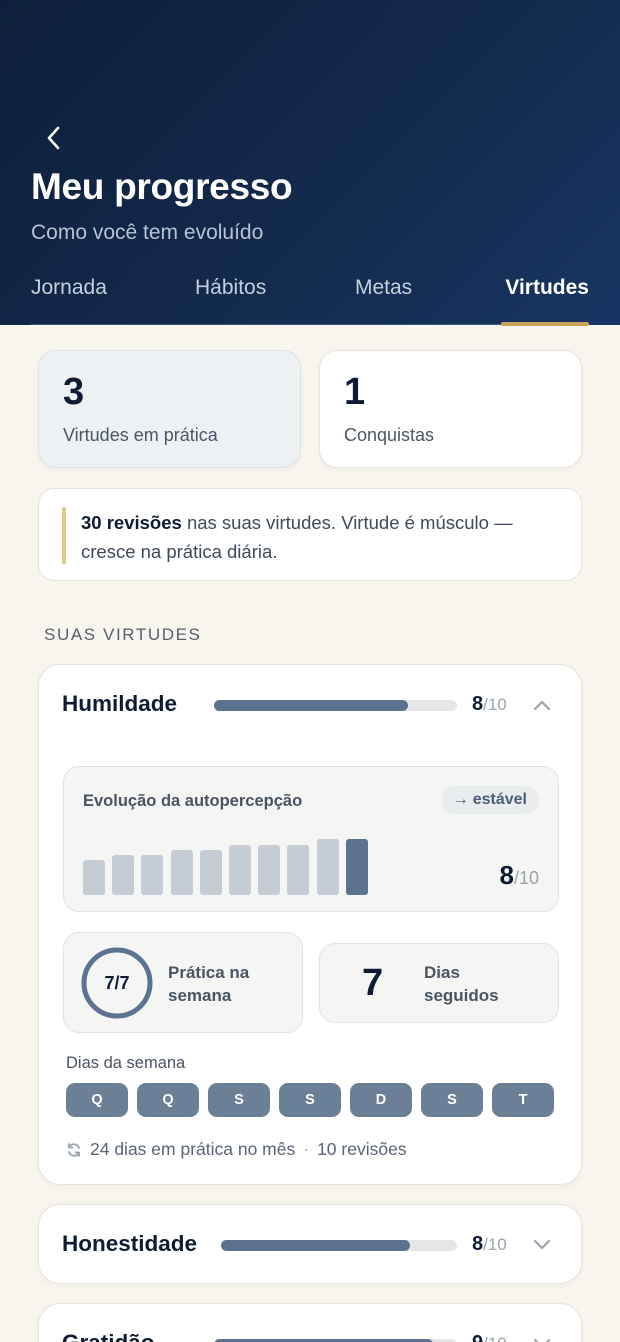 The height and width of the screenshot is (1342, 620). Describe the element at coordinates (383, 288) in the screenshot. I see `tab-metas: Metas` at that location.